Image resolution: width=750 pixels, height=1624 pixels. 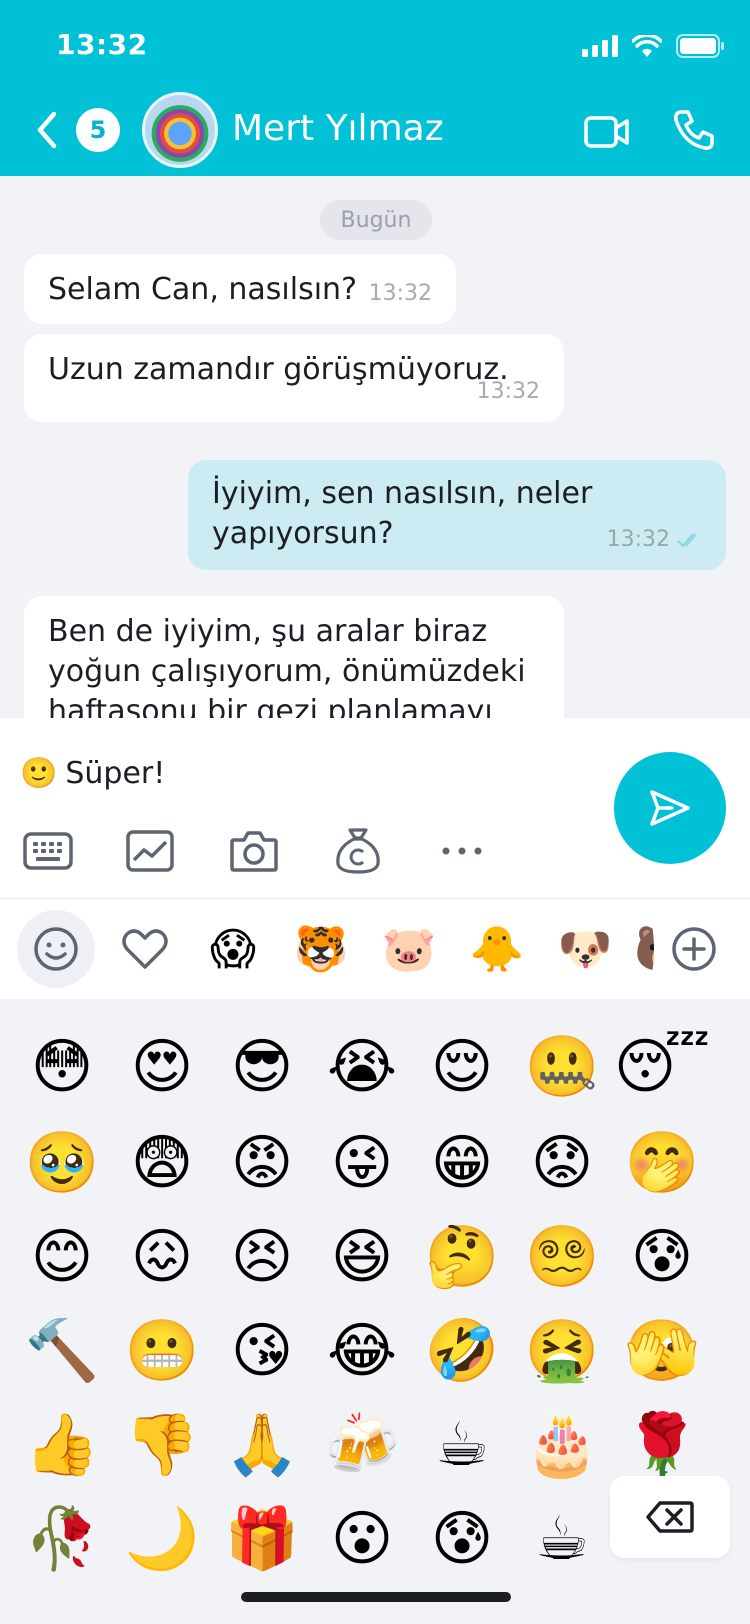 What do you see at coordinates (362, 1351) in the screenshot?
I see `emoji-item: 😂` at bounding box center [362, 1351].